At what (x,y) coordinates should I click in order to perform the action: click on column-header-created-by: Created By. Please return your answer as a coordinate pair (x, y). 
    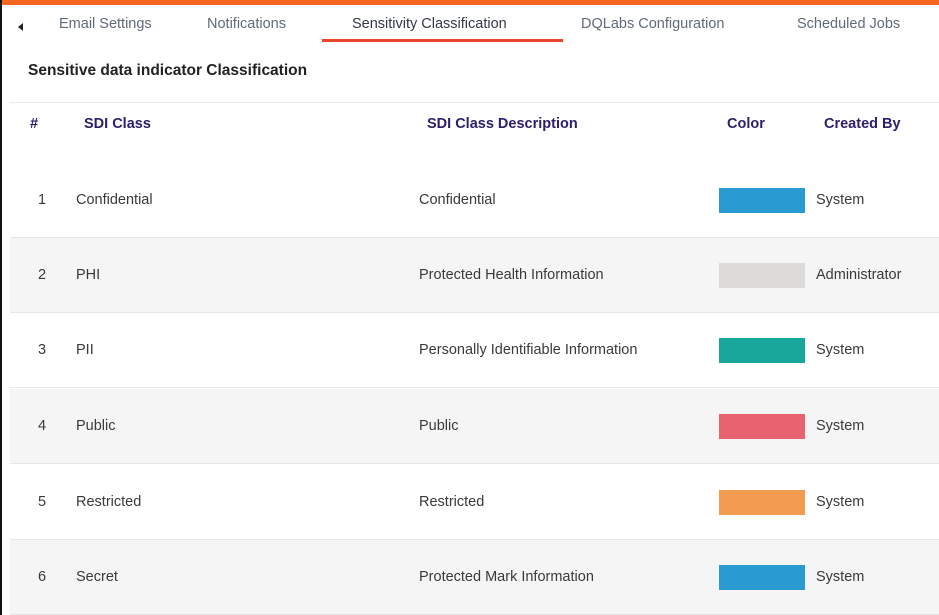
    Looking at the image, I should click on (862, 124).